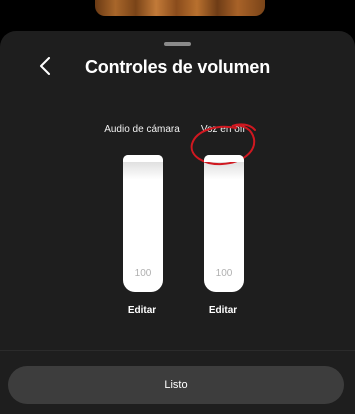 The height and width of the screenshot is (414, 355). I want to click on footer-divider, so click(177, 350).